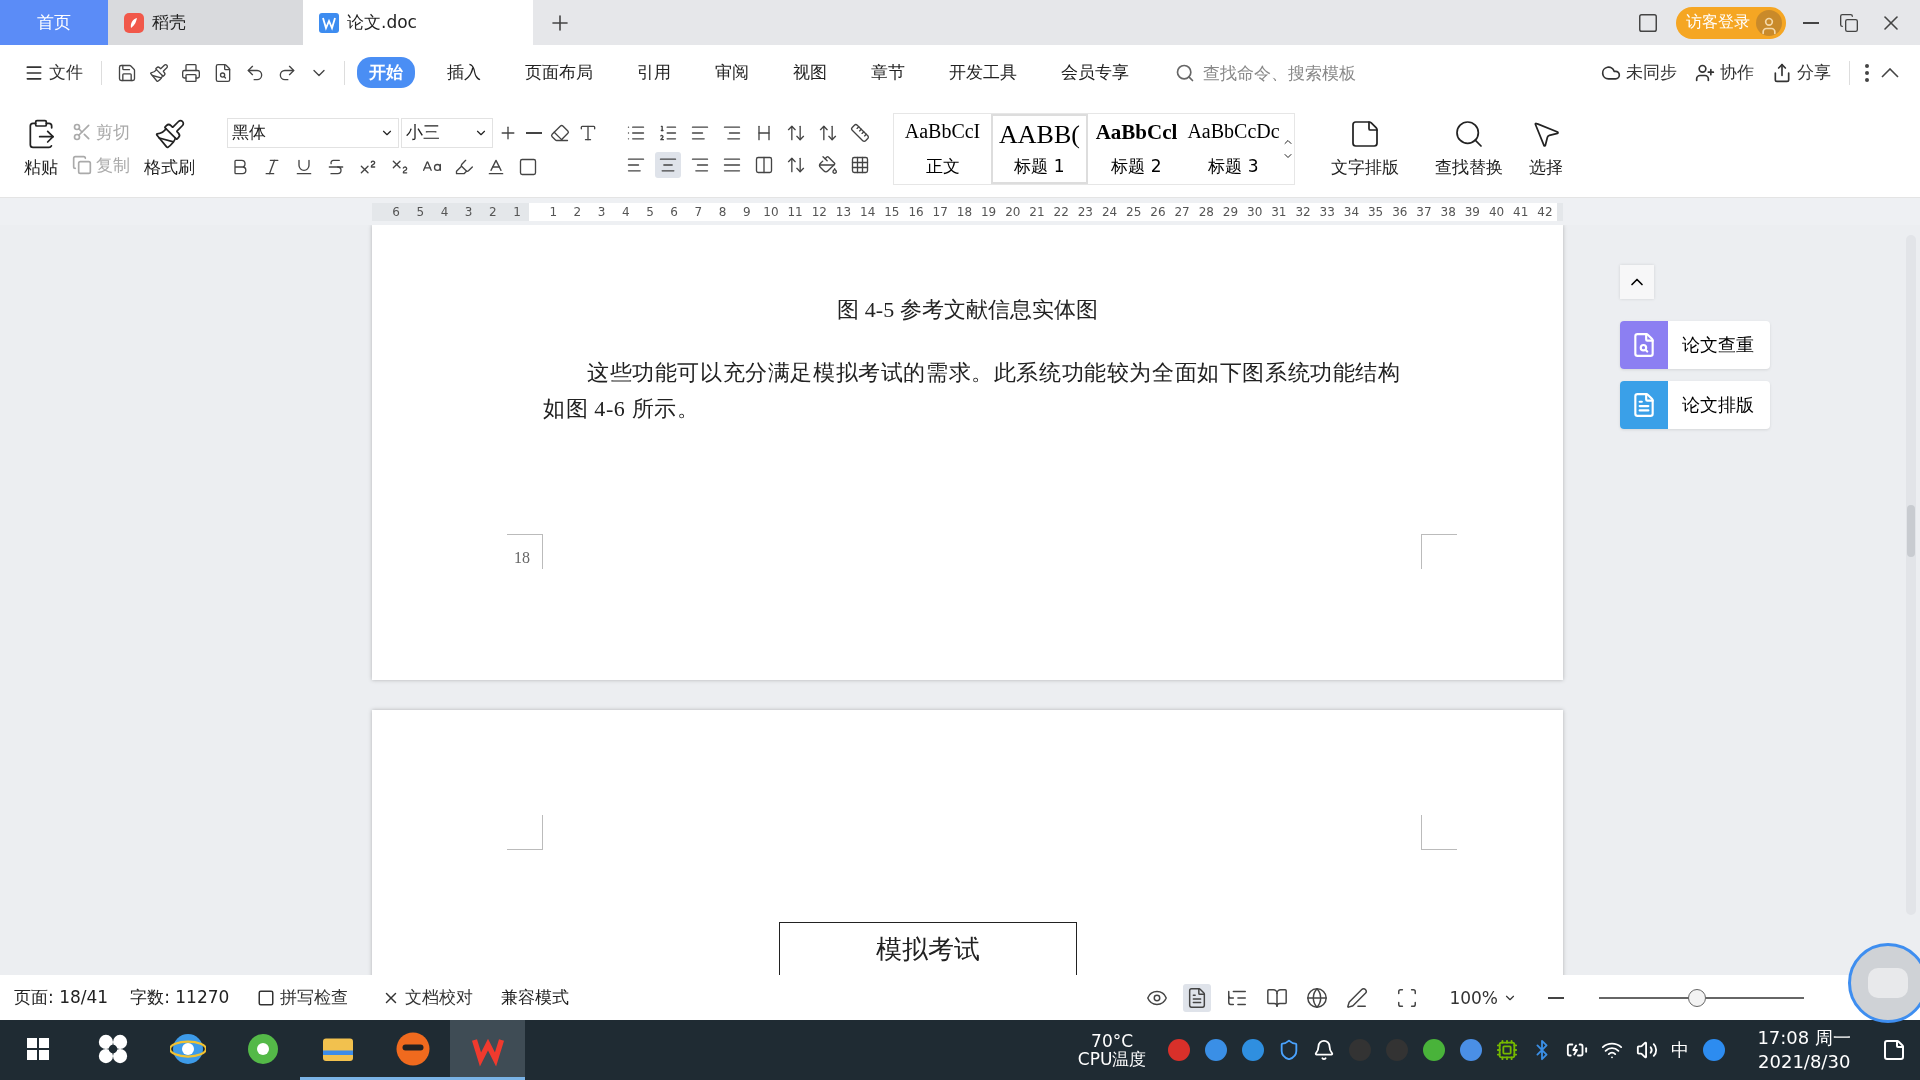 The image size is (1920, 1080). What do you see at coordinates (169, 134) in the screenshot?
I see `brush-icon` at bounding box center [169, 134].